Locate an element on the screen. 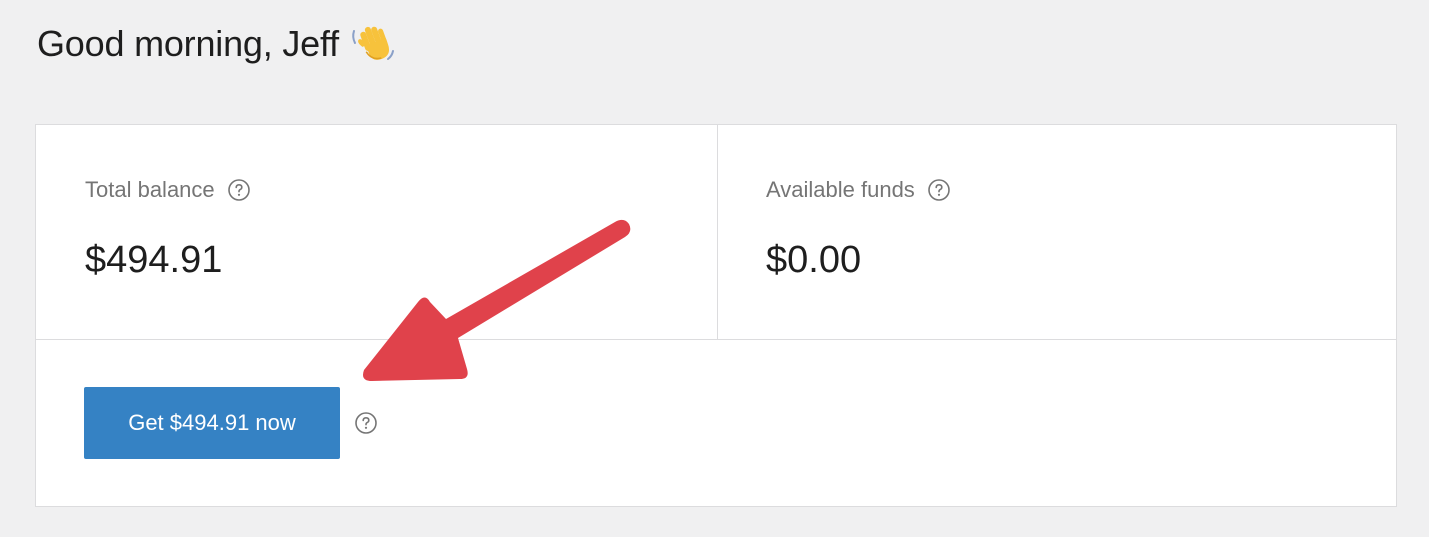 The width and height of the screenshot is (1429, 537). total-balance-label: Total balance is located at coordinates (150, 189).